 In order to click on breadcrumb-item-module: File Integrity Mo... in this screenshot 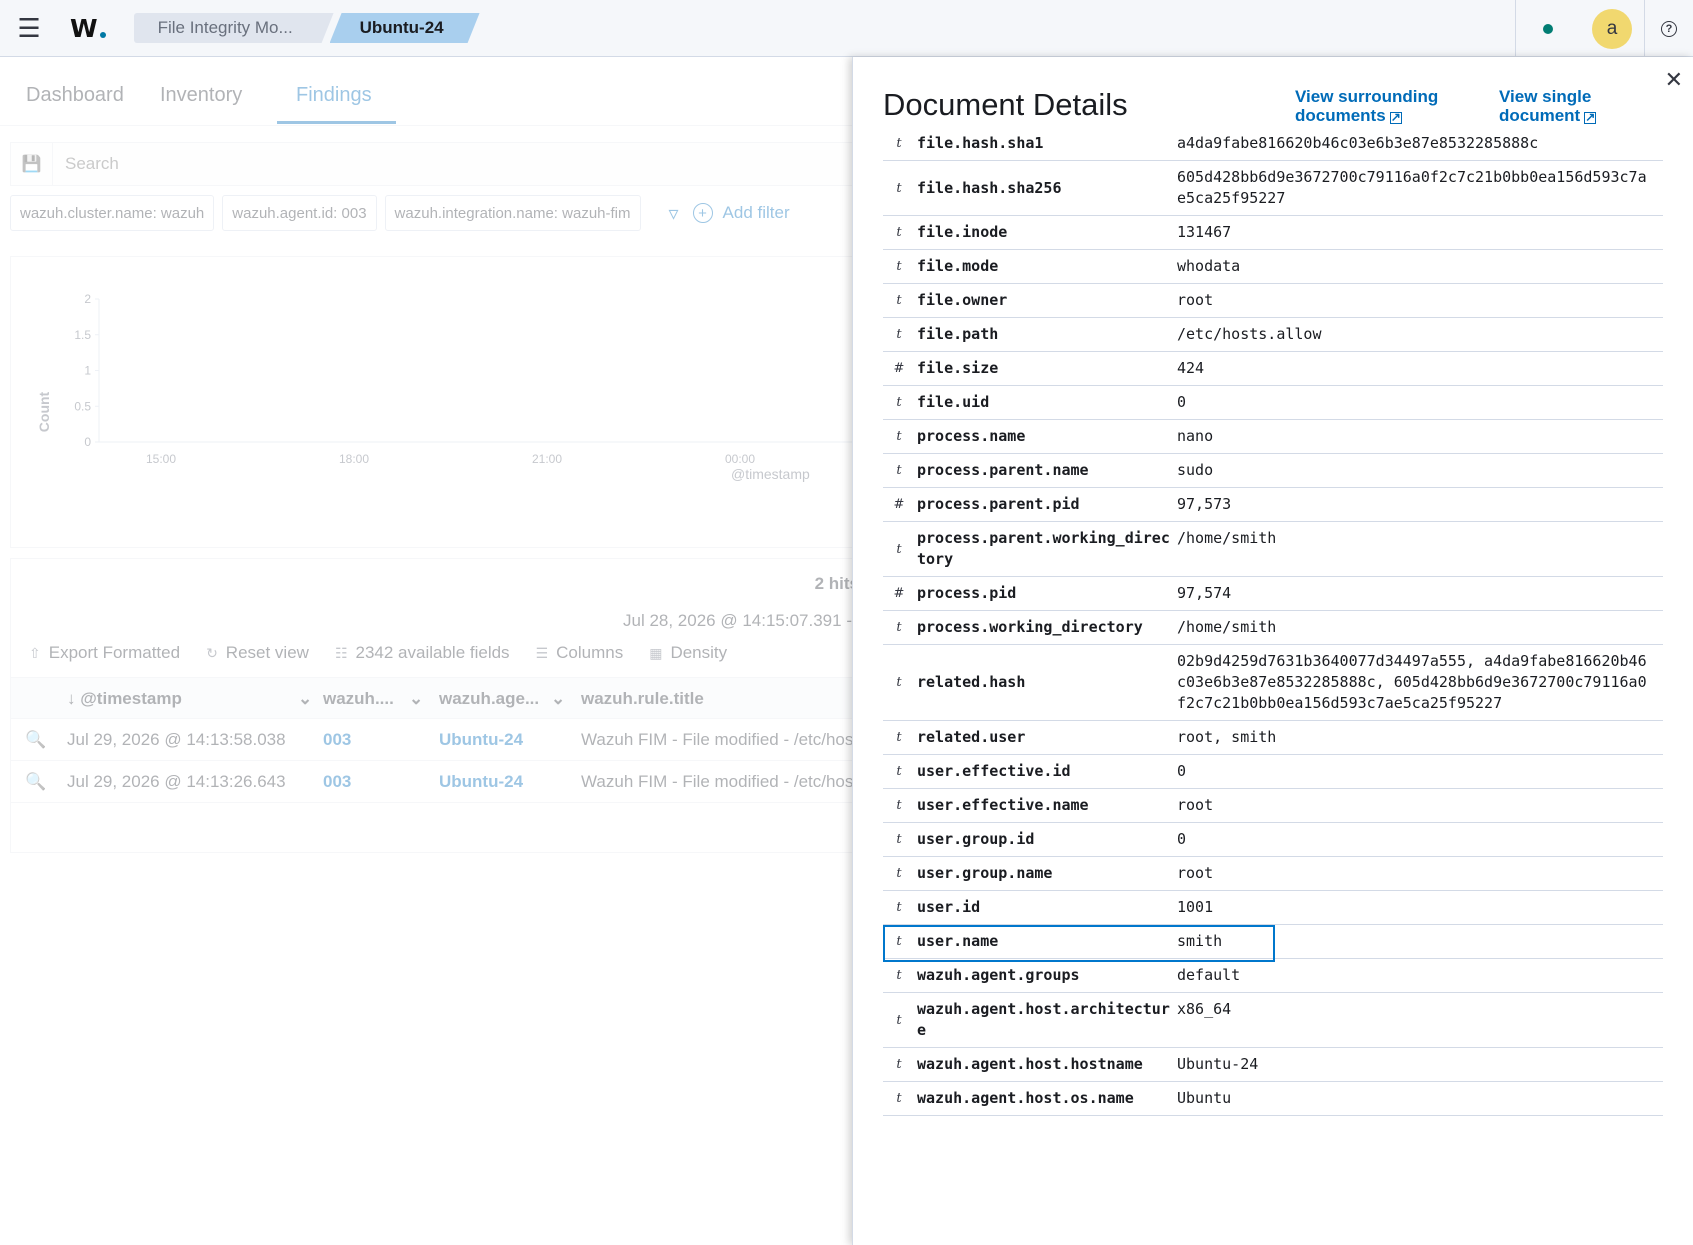, I will do `click(234, 28)`.